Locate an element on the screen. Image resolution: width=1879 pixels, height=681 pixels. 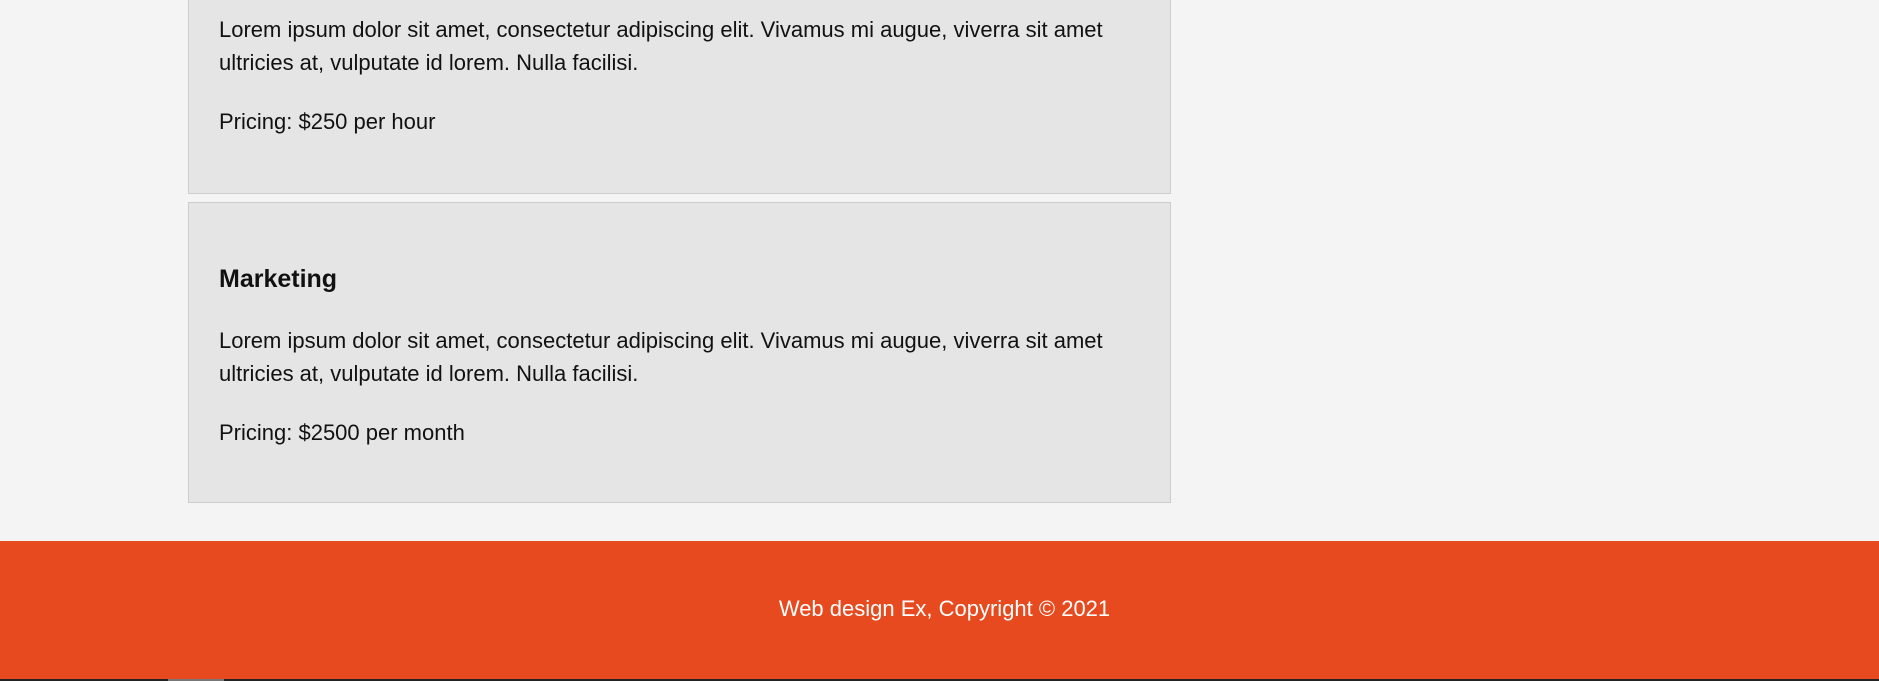
service-pricing: Pricing: $2500 per month is located at coordinates (342, 432).